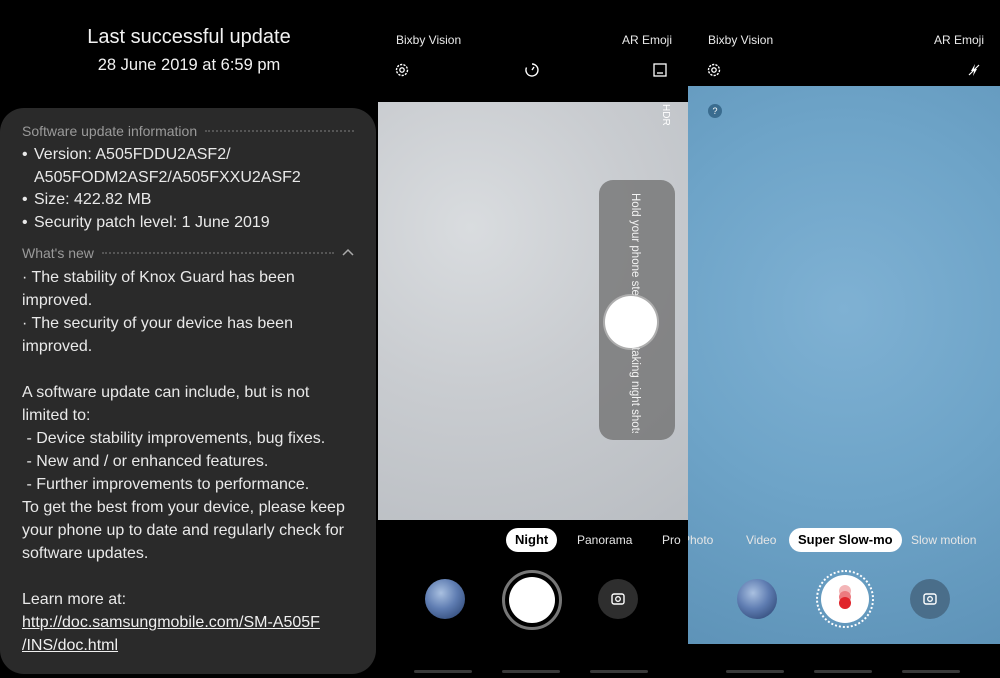 Image resolution: width=1000 pixels, height=678 pixels. I want to click on whats-new-header: What's new, so click(188, 253).